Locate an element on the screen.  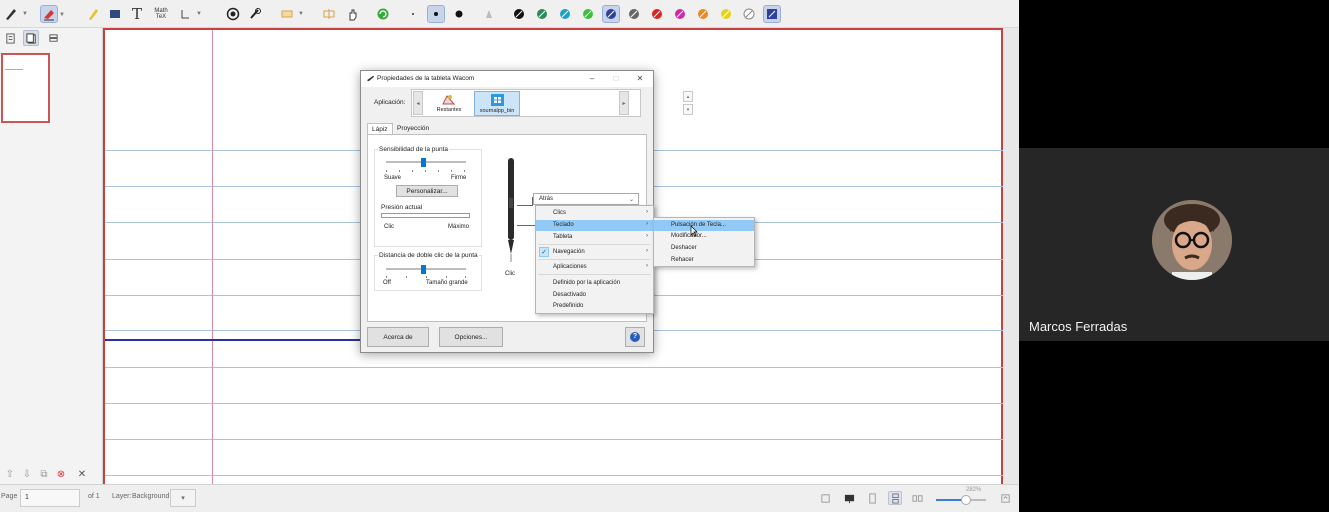
menu-item-applications: Aplicaciones › is located at coordinates (594, 267).